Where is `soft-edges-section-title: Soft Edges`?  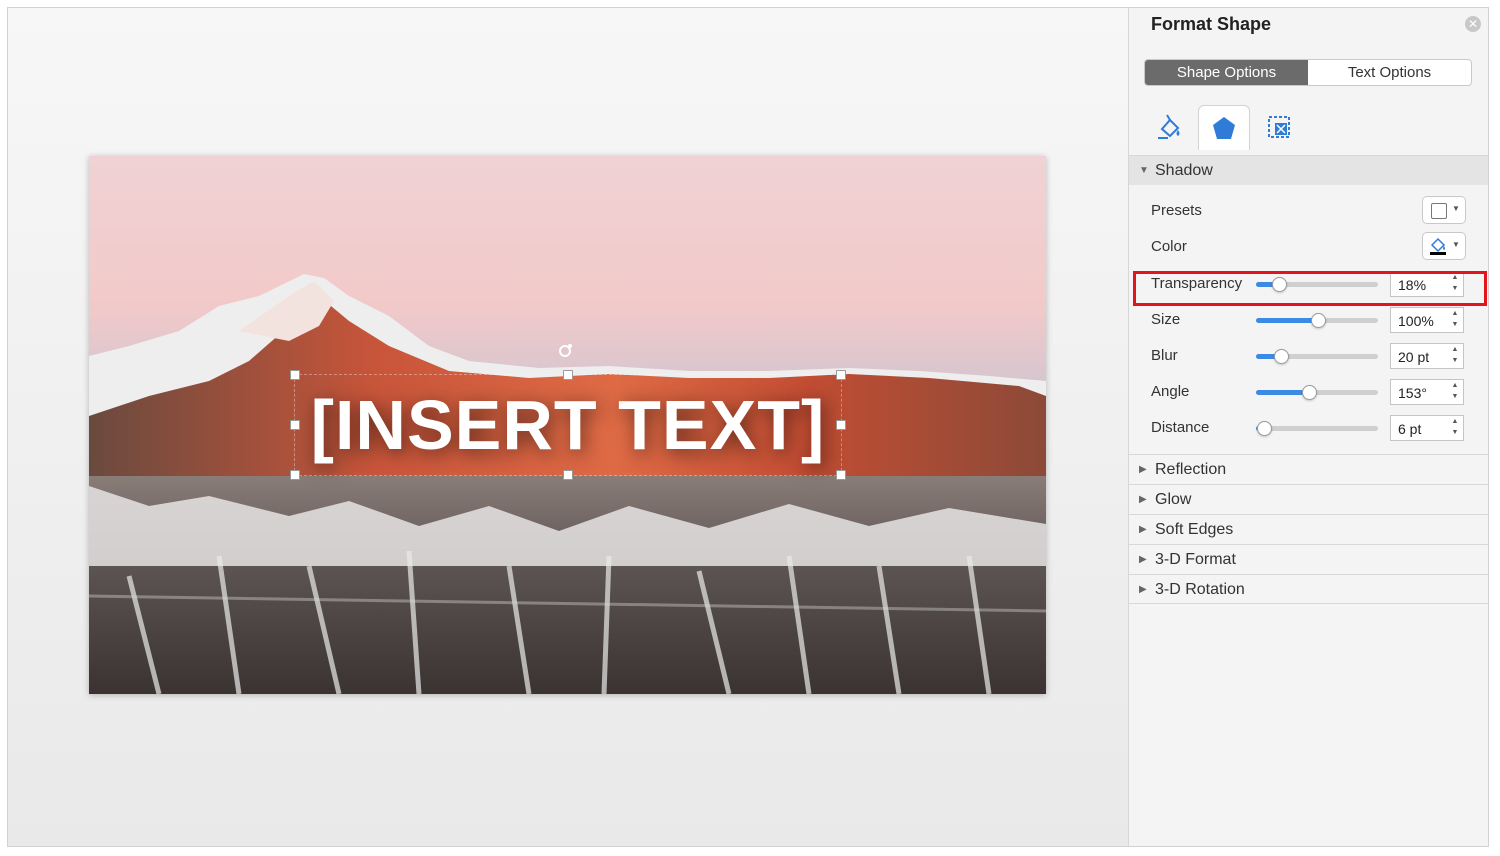 soft-edges-section-title: Soft Edges is located at coordinates (1194, 529).